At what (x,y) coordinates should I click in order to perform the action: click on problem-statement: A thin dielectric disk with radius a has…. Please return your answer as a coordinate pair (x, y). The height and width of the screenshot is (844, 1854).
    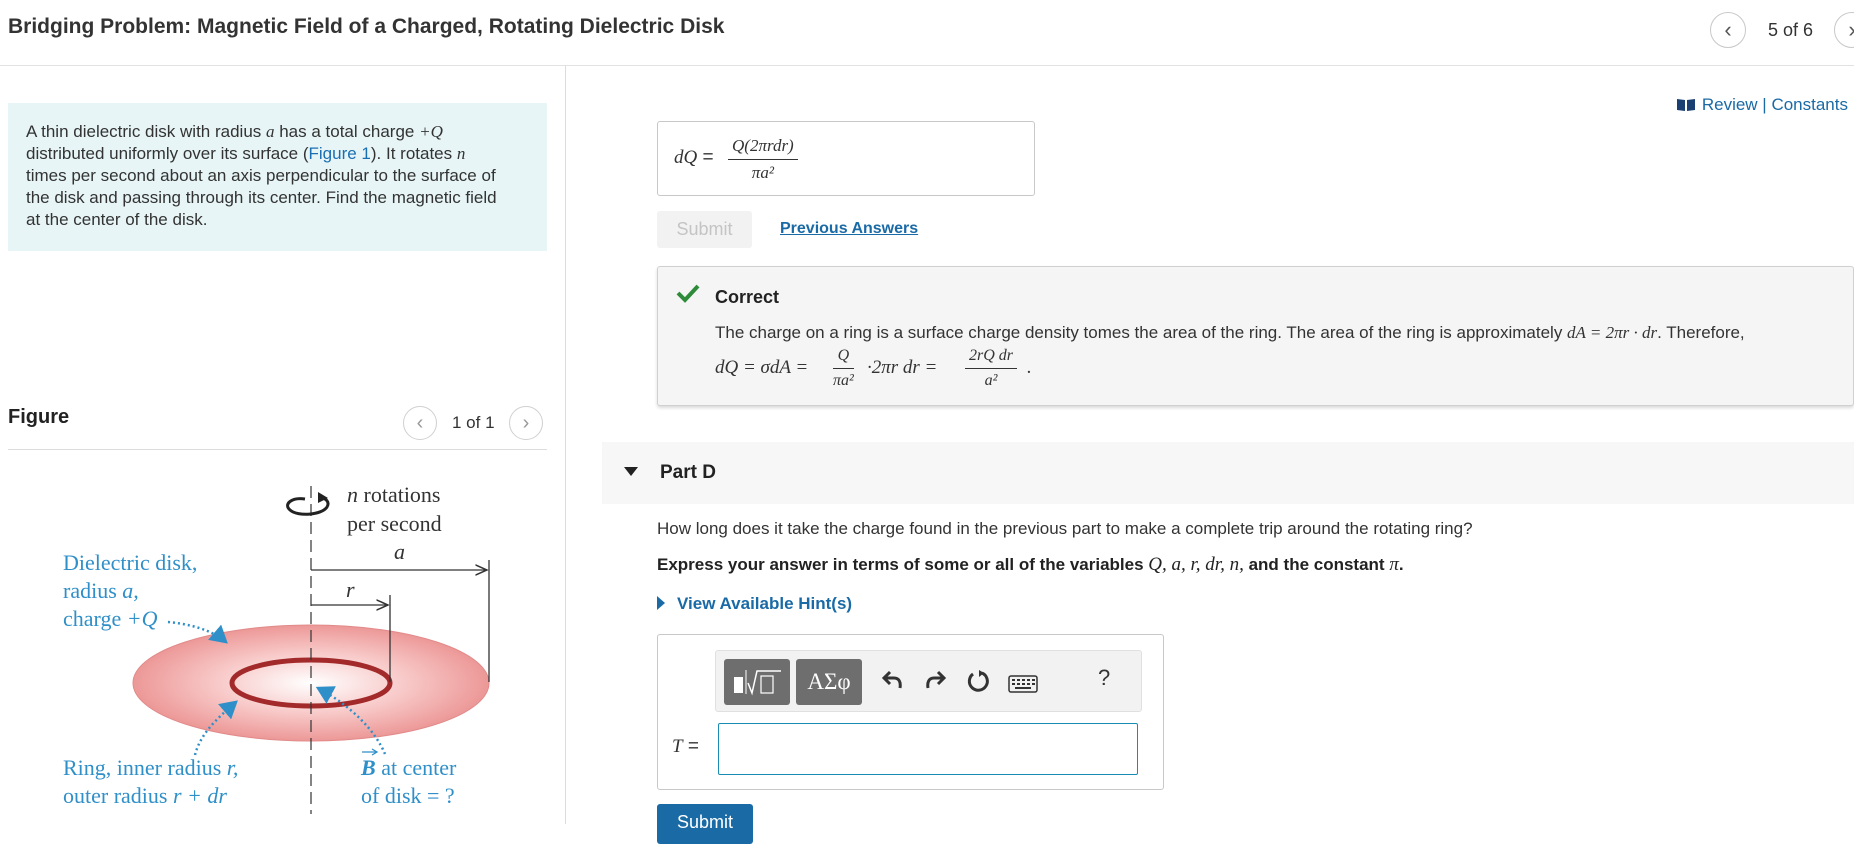
    Looking at the image, I should click on (277, 177).